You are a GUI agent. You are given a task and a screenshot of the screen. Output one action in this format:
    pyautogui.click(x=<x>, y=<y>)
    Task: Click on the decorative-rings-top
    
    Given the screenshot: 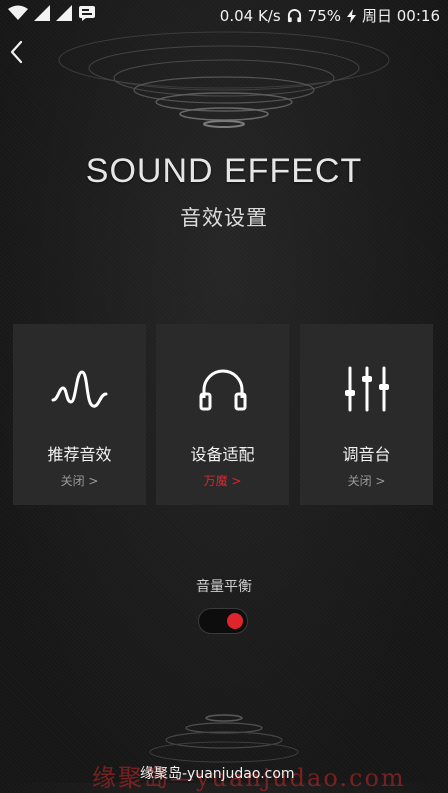 What is the action you would take?
    pyautogui.click(x=224, y=79)
    